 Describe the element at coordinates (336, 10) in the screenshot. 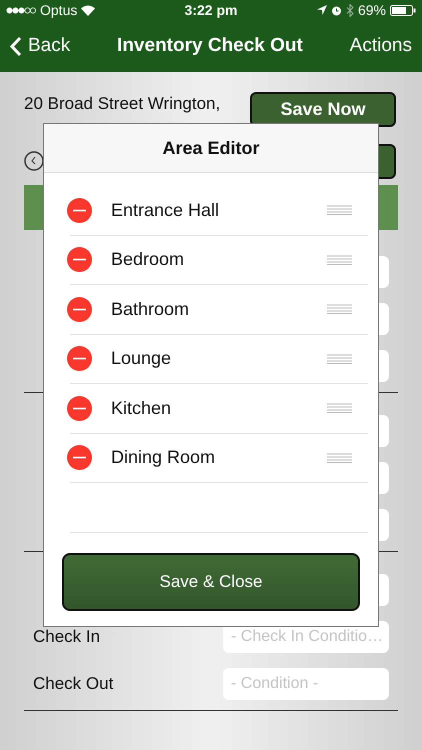

I see `alarm-icon` at that location.